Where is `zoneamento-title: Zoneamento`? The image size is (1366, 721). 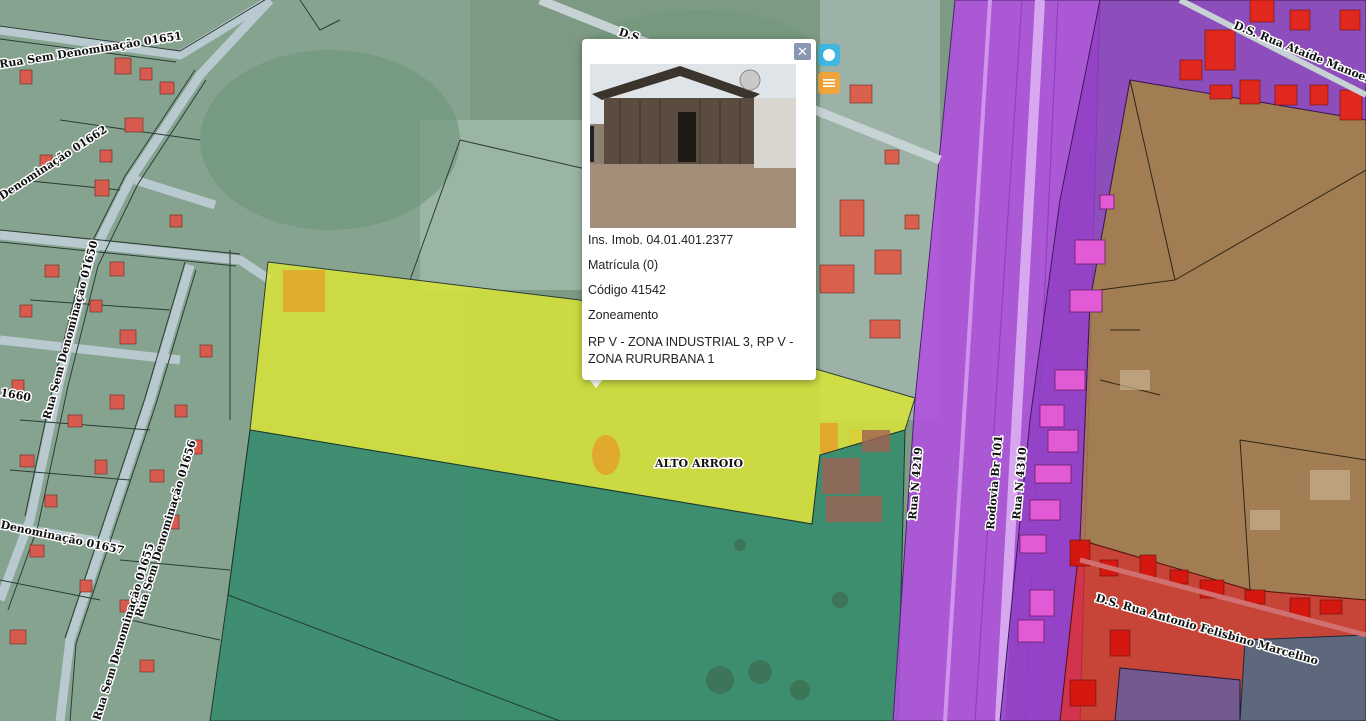 zoneamento-title: Zoneamento is located at coordinates (623, 315).